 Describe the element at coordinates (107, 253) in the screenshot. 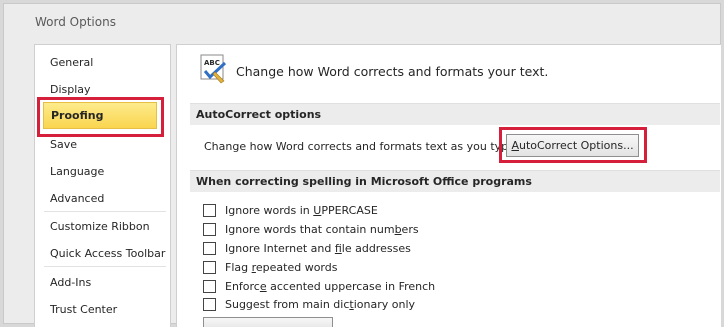

I see `sidebar-item-quick-access-toolbar: Quick Access Toolbar` at that location.